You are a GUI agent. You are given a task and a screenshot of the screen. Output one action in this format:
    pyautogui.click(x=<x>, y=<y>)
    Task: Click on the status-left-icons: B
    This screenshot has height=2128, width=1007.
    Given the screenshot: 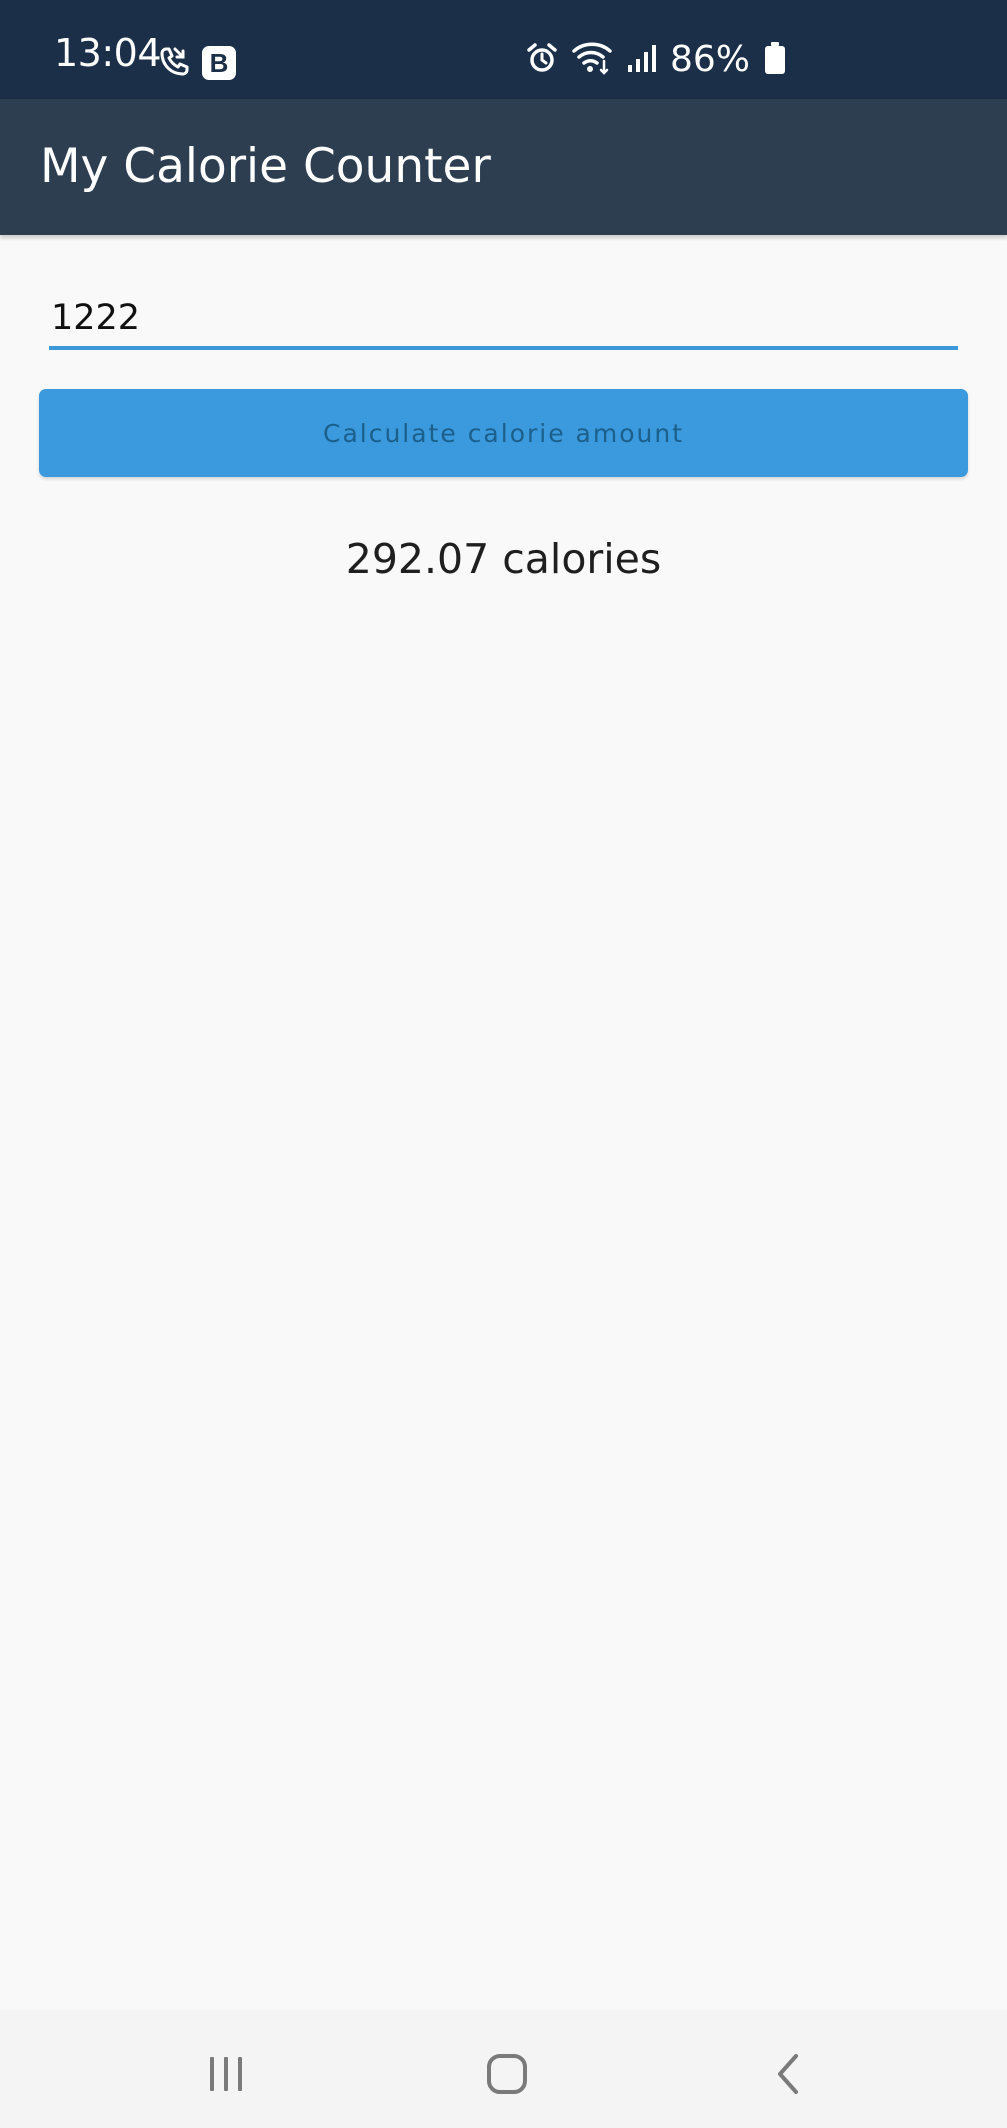 What is the action you would take?
    pyautogui.click(x=196, y=63)
    